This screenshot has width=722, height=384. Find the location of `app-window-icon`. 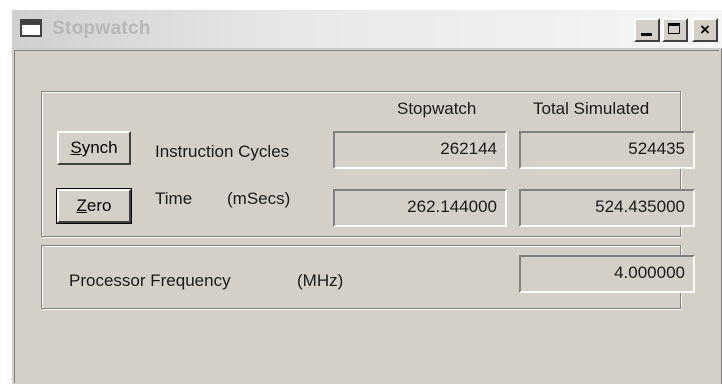

app-window-icon is located at coordinates (31, 28).